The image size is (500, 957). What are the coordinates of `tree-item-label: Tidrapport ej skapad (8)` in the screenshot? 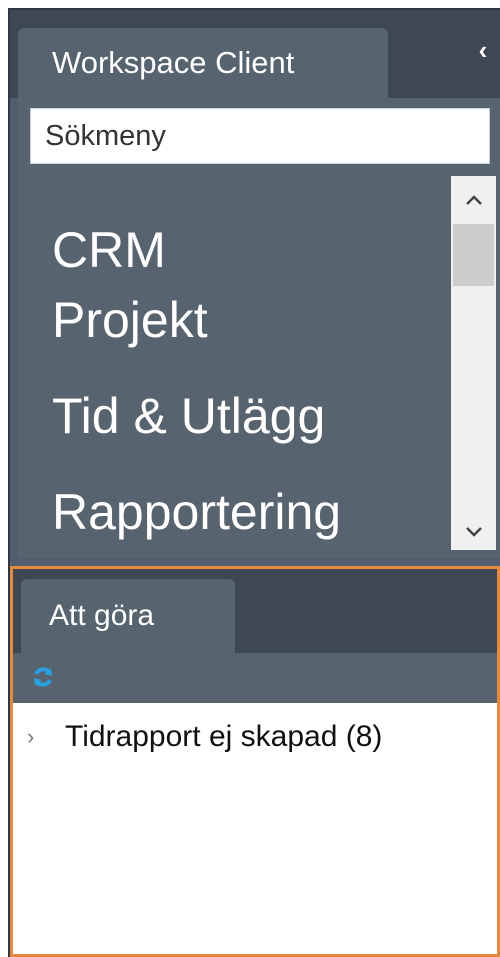 It's located at (224, 736).